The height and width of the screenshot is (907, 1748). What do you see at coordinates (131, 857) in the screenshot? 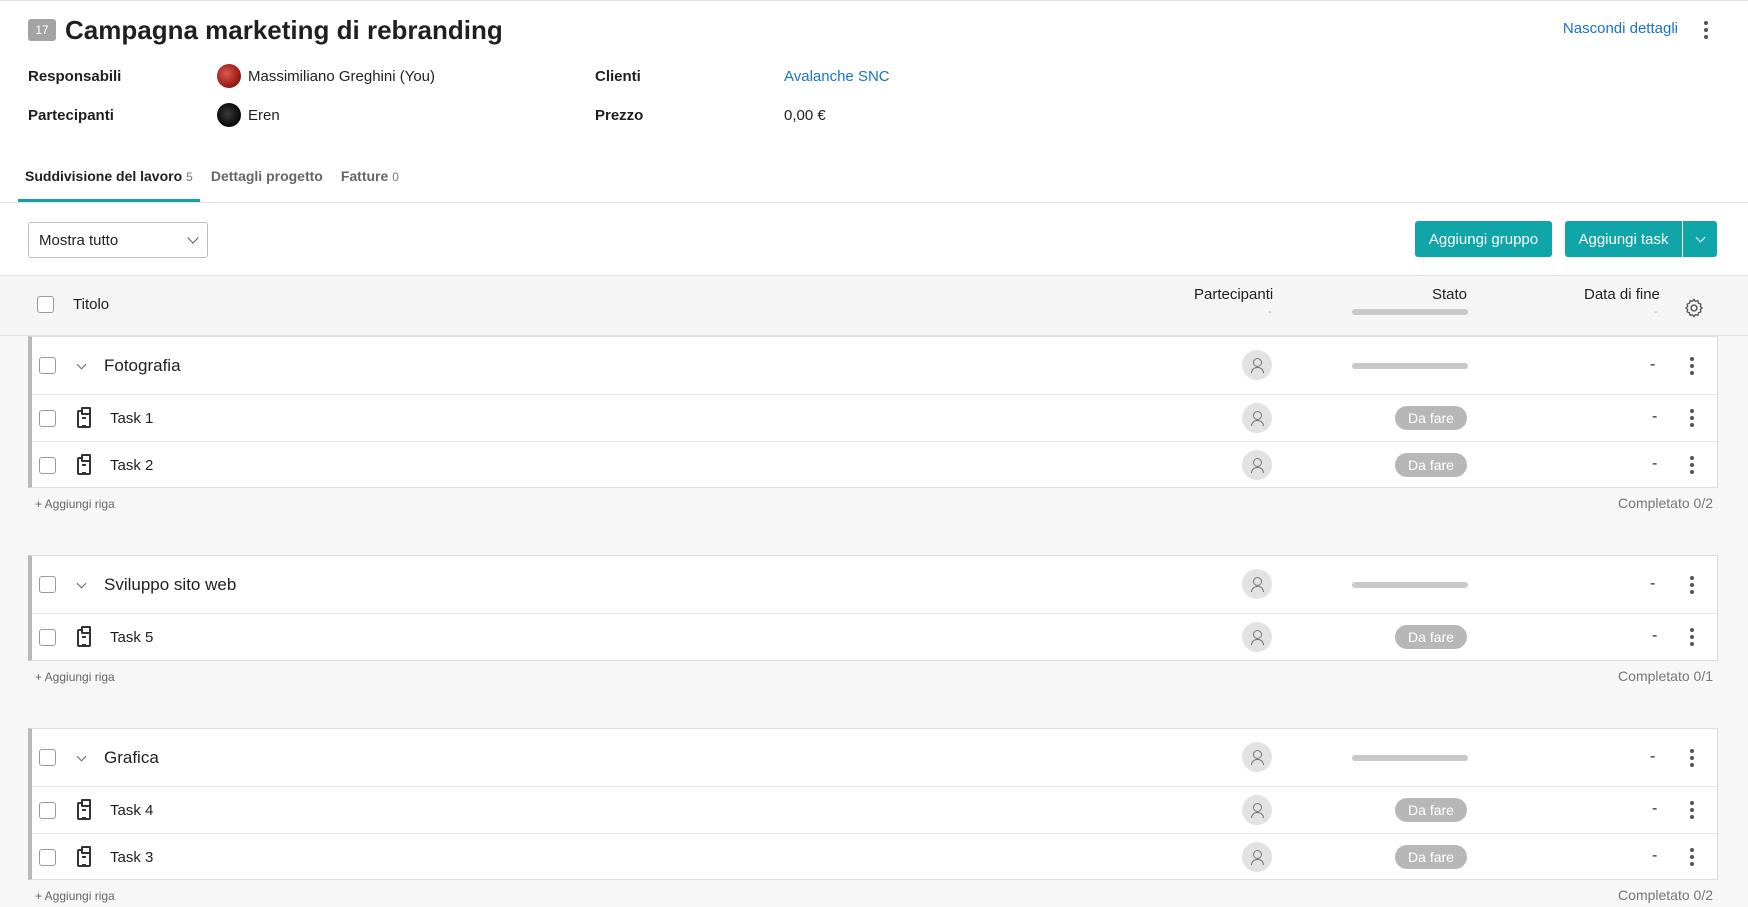
I see `task-name: Task 3` at bounding box center [131, 857].